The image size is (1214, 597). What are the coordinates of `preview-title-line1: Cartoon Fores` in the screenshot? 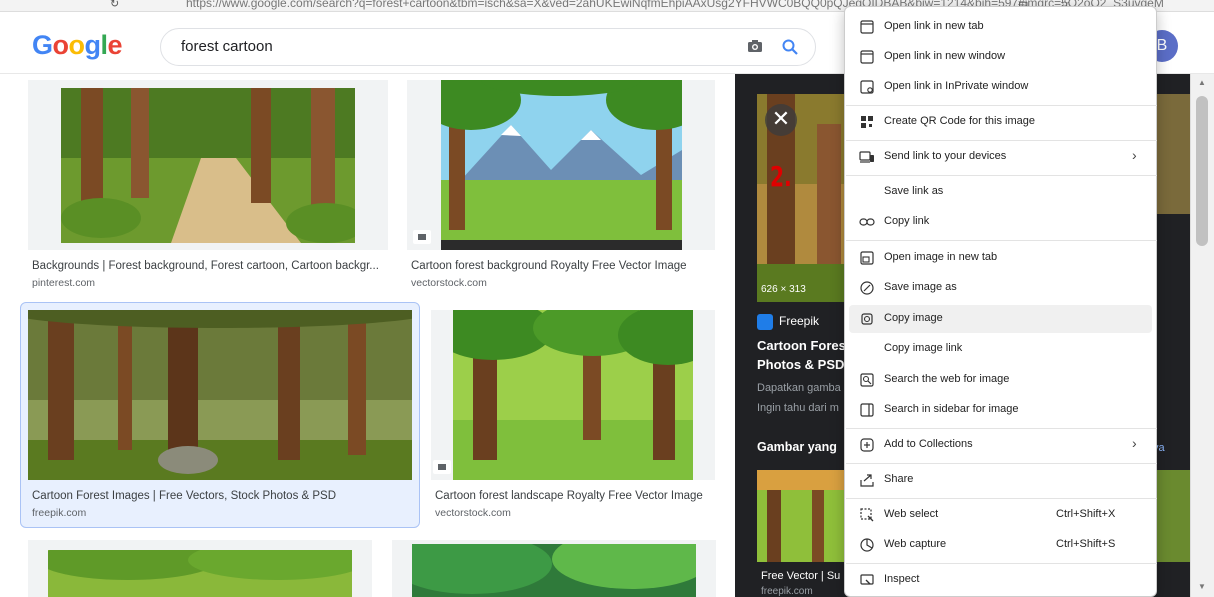 It's located at (801, 345).